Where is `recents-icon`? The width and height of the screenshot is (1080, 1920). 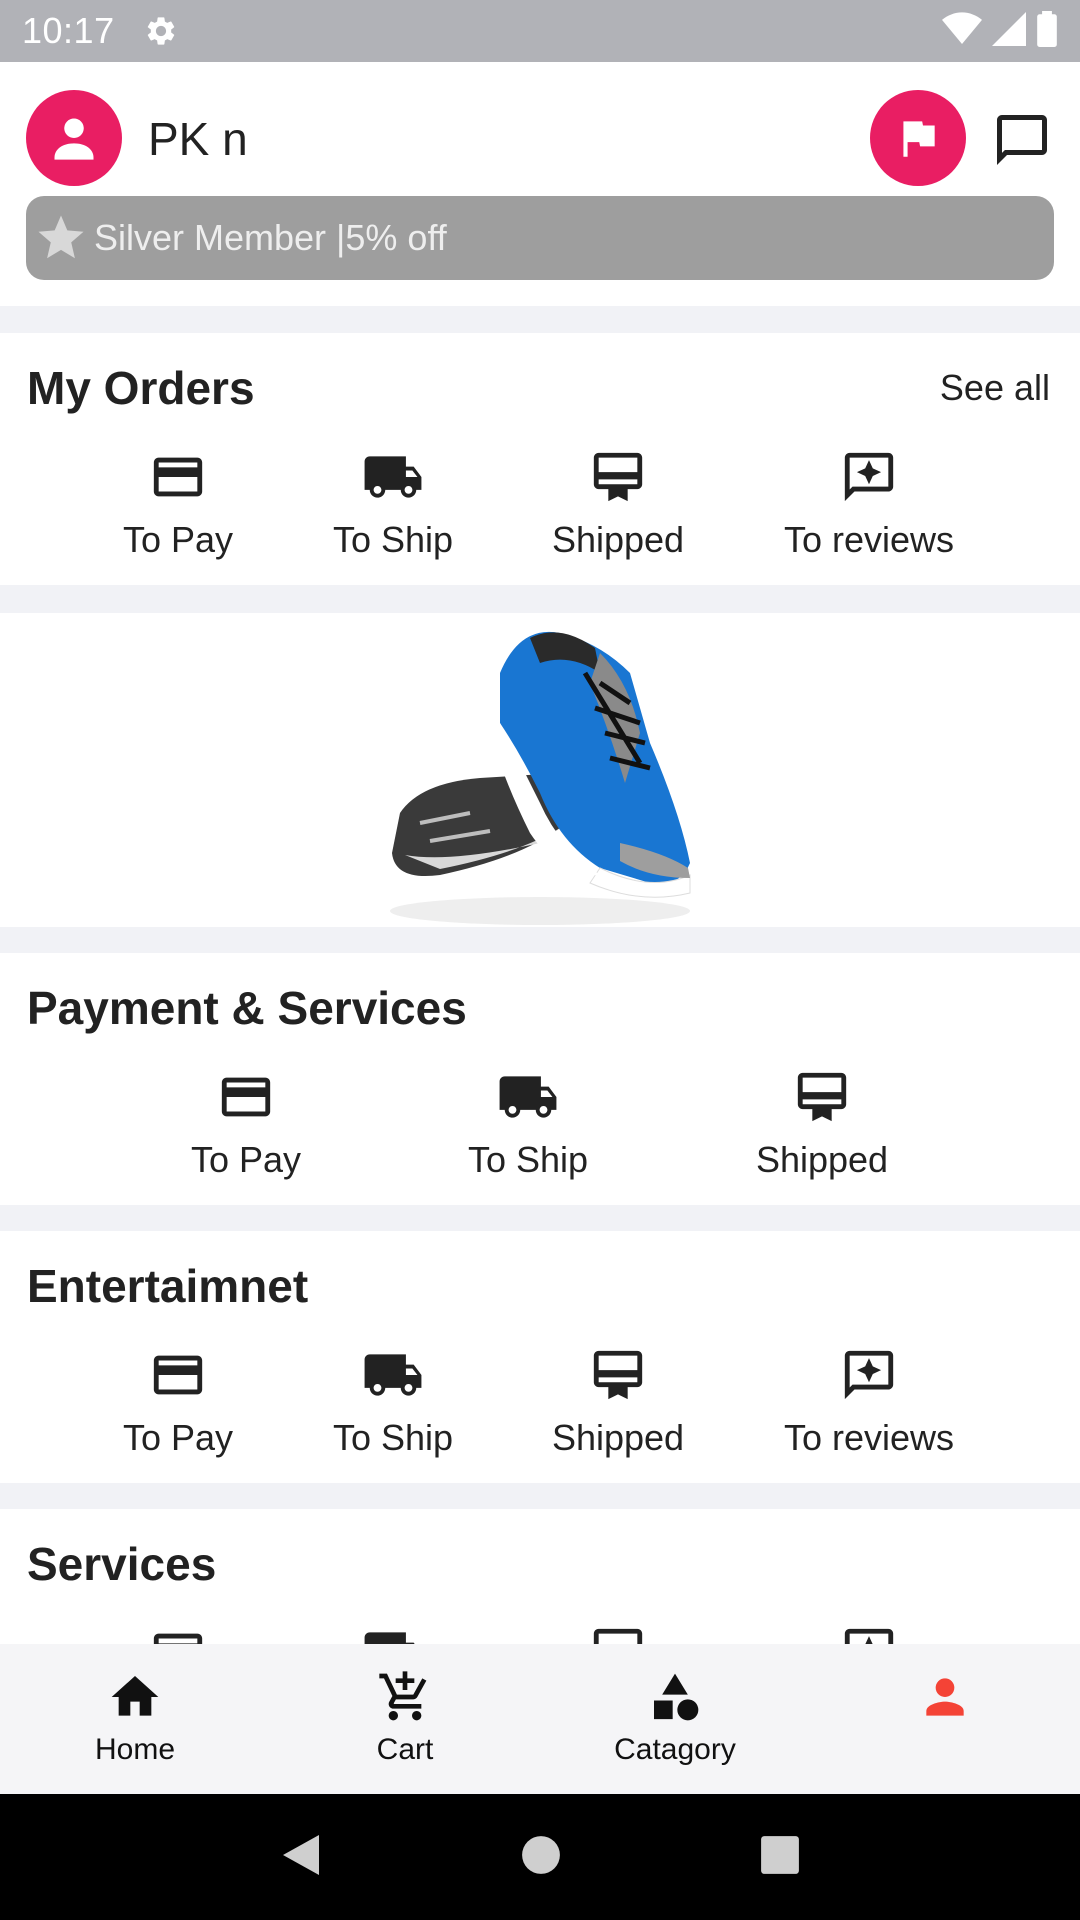
recents-icon is located at coordinates (780, 1857).